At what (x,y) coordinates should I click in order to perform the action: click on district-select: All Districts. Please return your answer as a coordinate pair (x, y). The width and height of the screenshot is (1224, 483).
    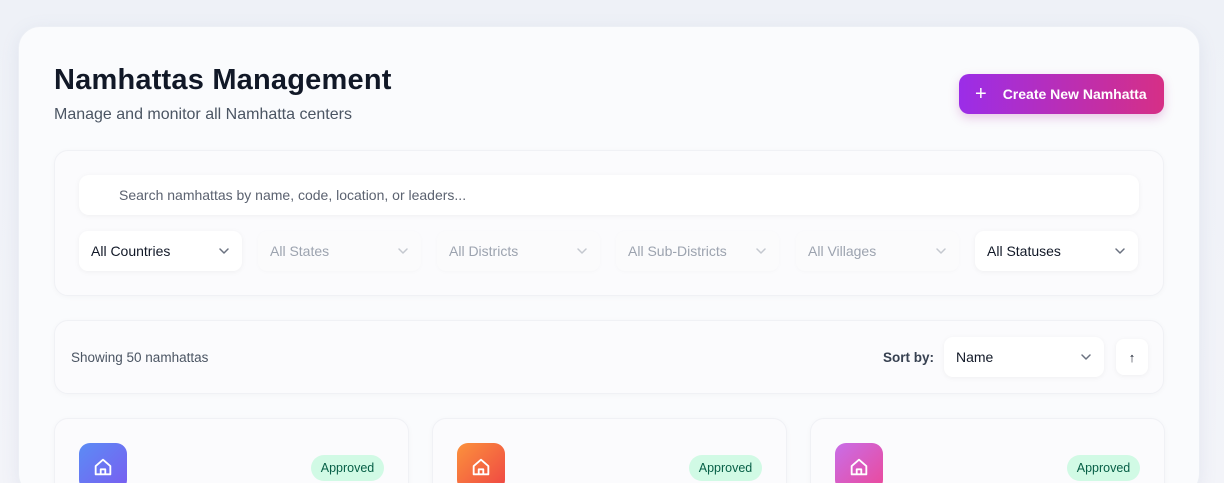
    Looking at the image, I should click on (518, 251).